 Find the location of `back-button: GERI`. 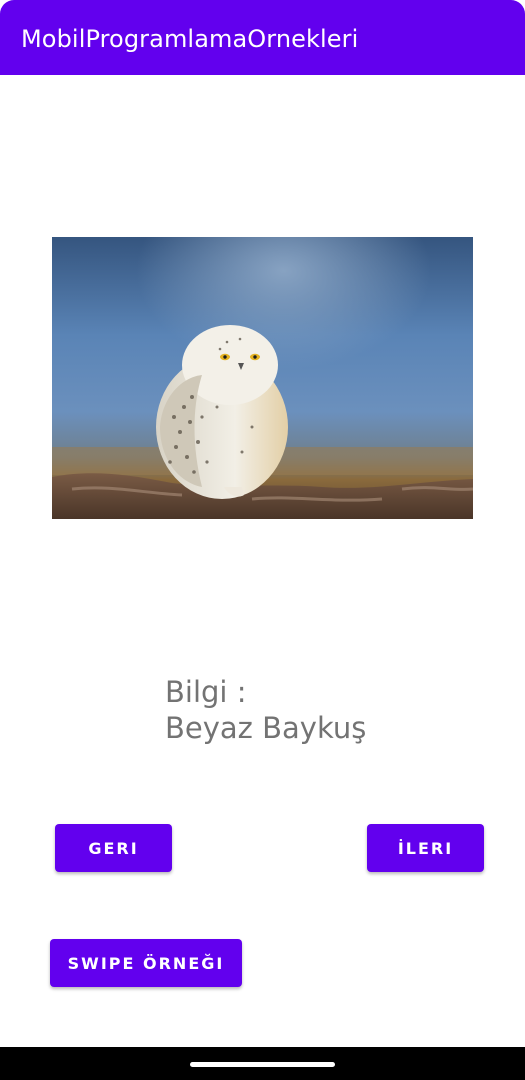

back-button: GERI is located at coordinates (113, 848).